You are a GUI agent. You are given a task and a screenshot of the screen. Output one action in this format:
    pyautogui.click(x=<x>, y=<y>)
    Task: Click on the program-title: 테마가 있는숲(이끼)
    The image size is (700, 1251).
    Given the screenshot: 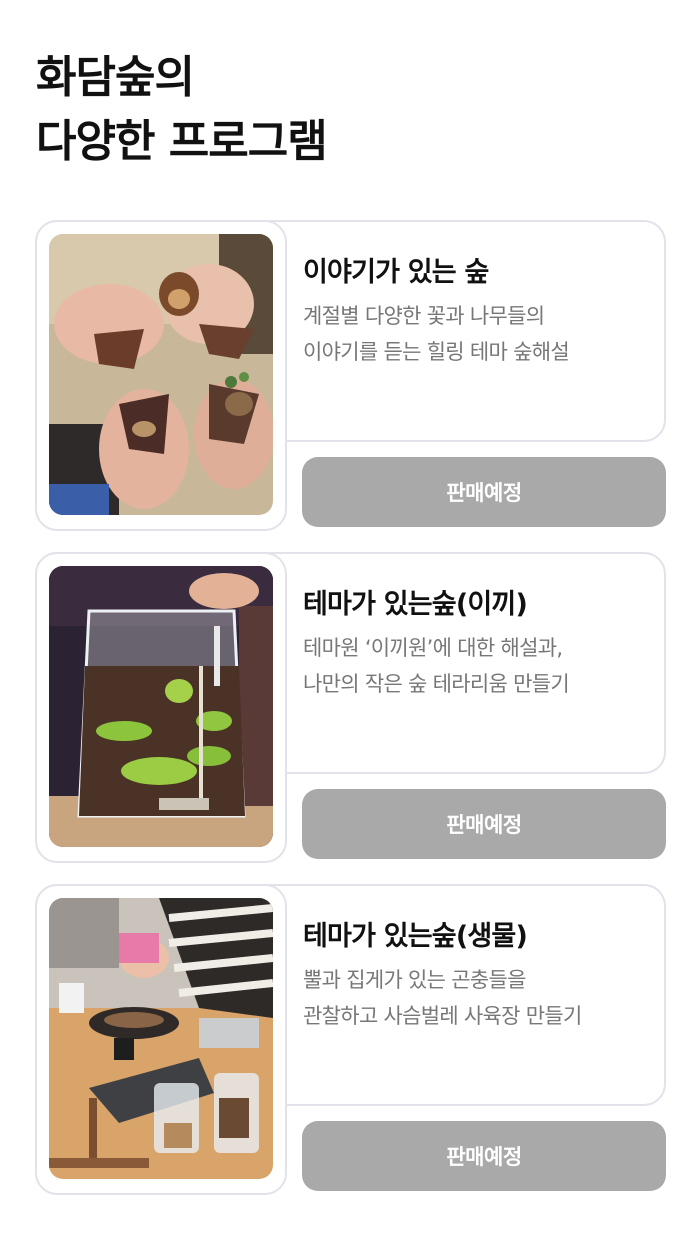 What is the action you would take?
    pyautogui.click(x=415, y=604)
    